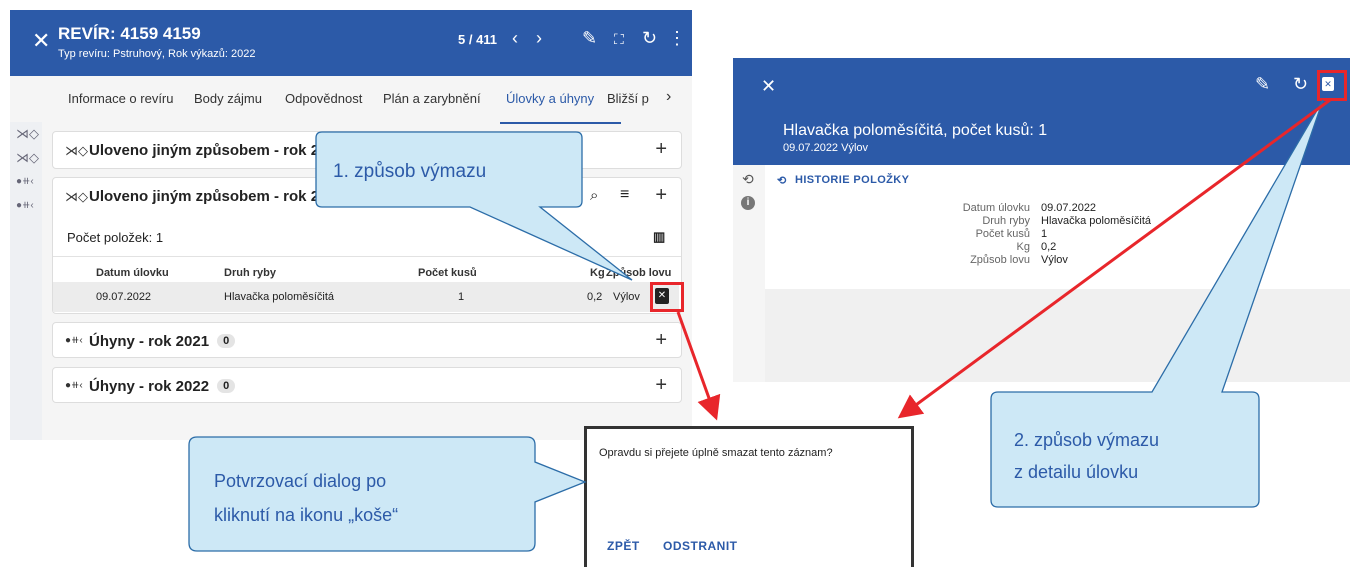 Image resolution: width=1350 pixels, height=567 pixels. Describe the element at coordinates (306, 515) in the screenshot. I see `callout-dialog-text-2: kliknutí na ikonu „koše“` at that location.